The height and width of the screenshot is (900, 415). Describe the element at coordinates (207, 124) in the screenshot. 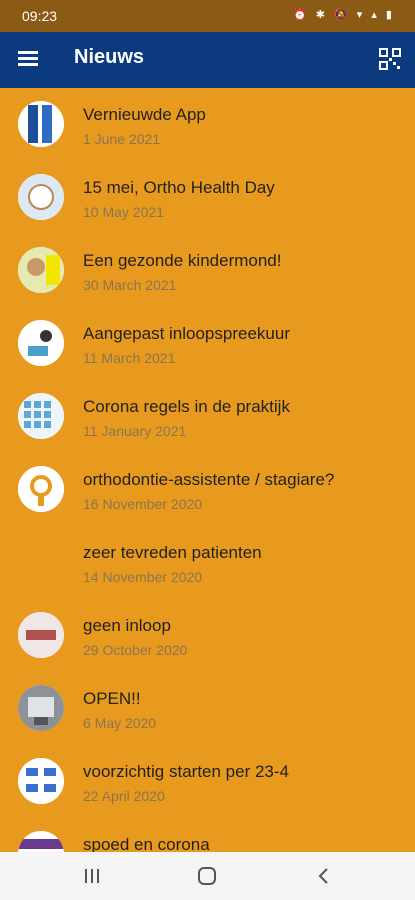

I see `news-item: Vernieuwde App 1 June 2021` at that location.